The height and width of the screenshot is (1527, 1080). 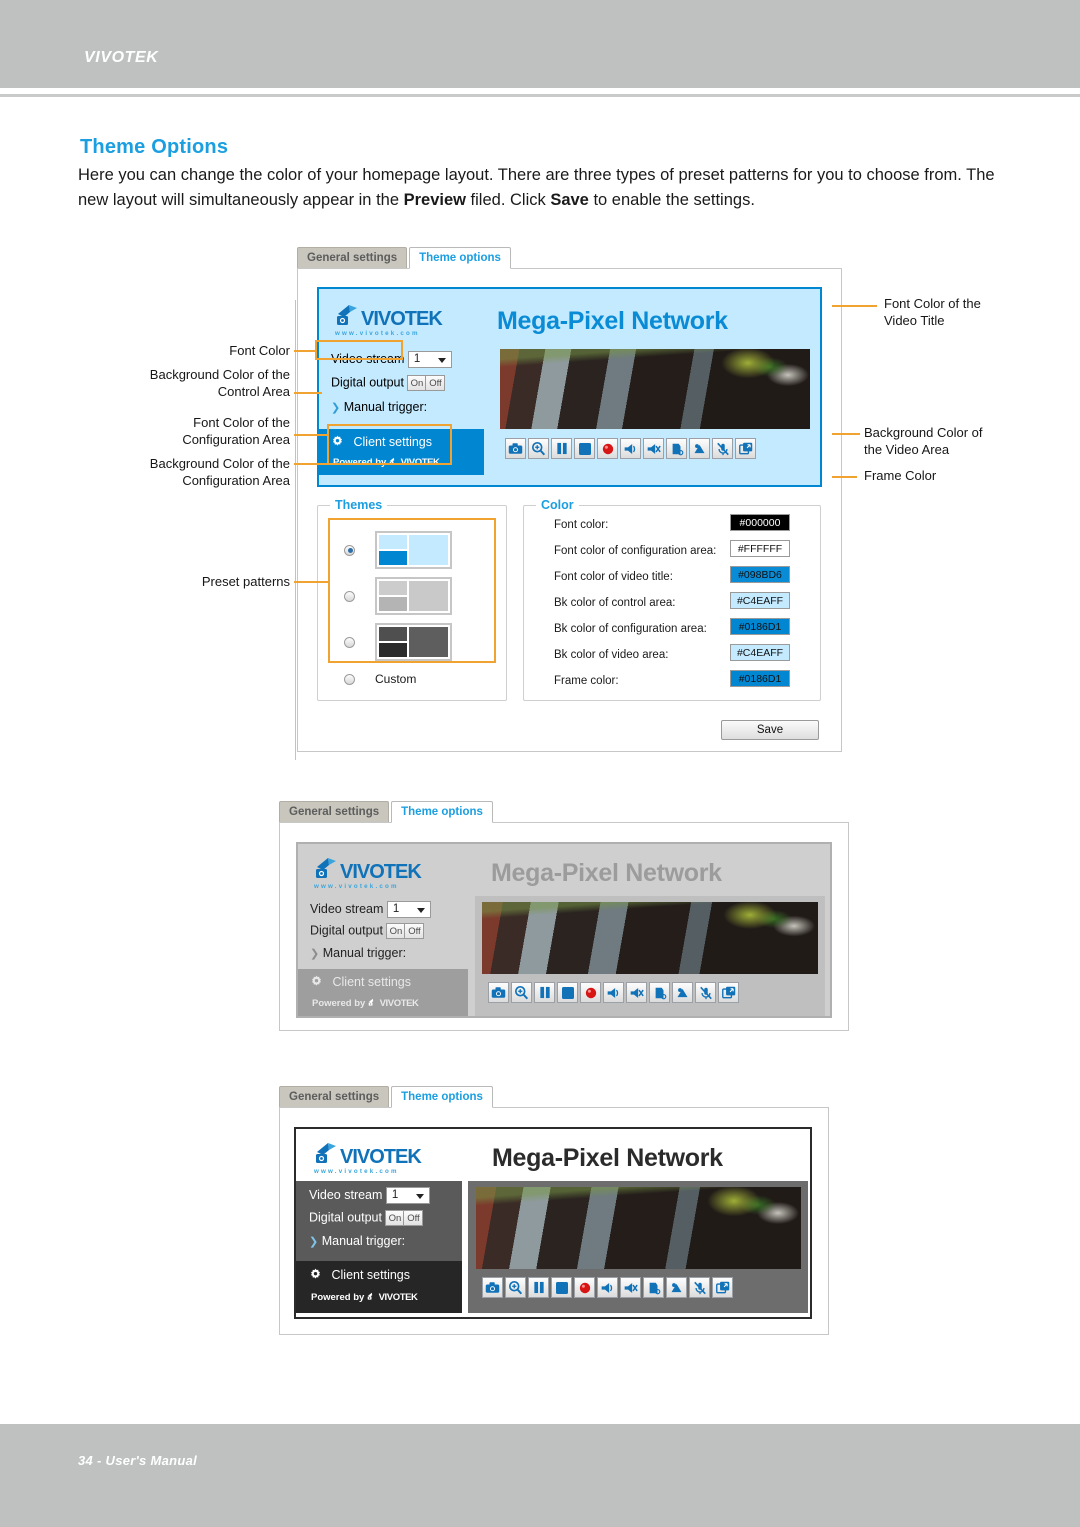 What do you see at coordinates (540, 95) in the screenshot?
I see `header-divider` at bounding box center [540, 95].